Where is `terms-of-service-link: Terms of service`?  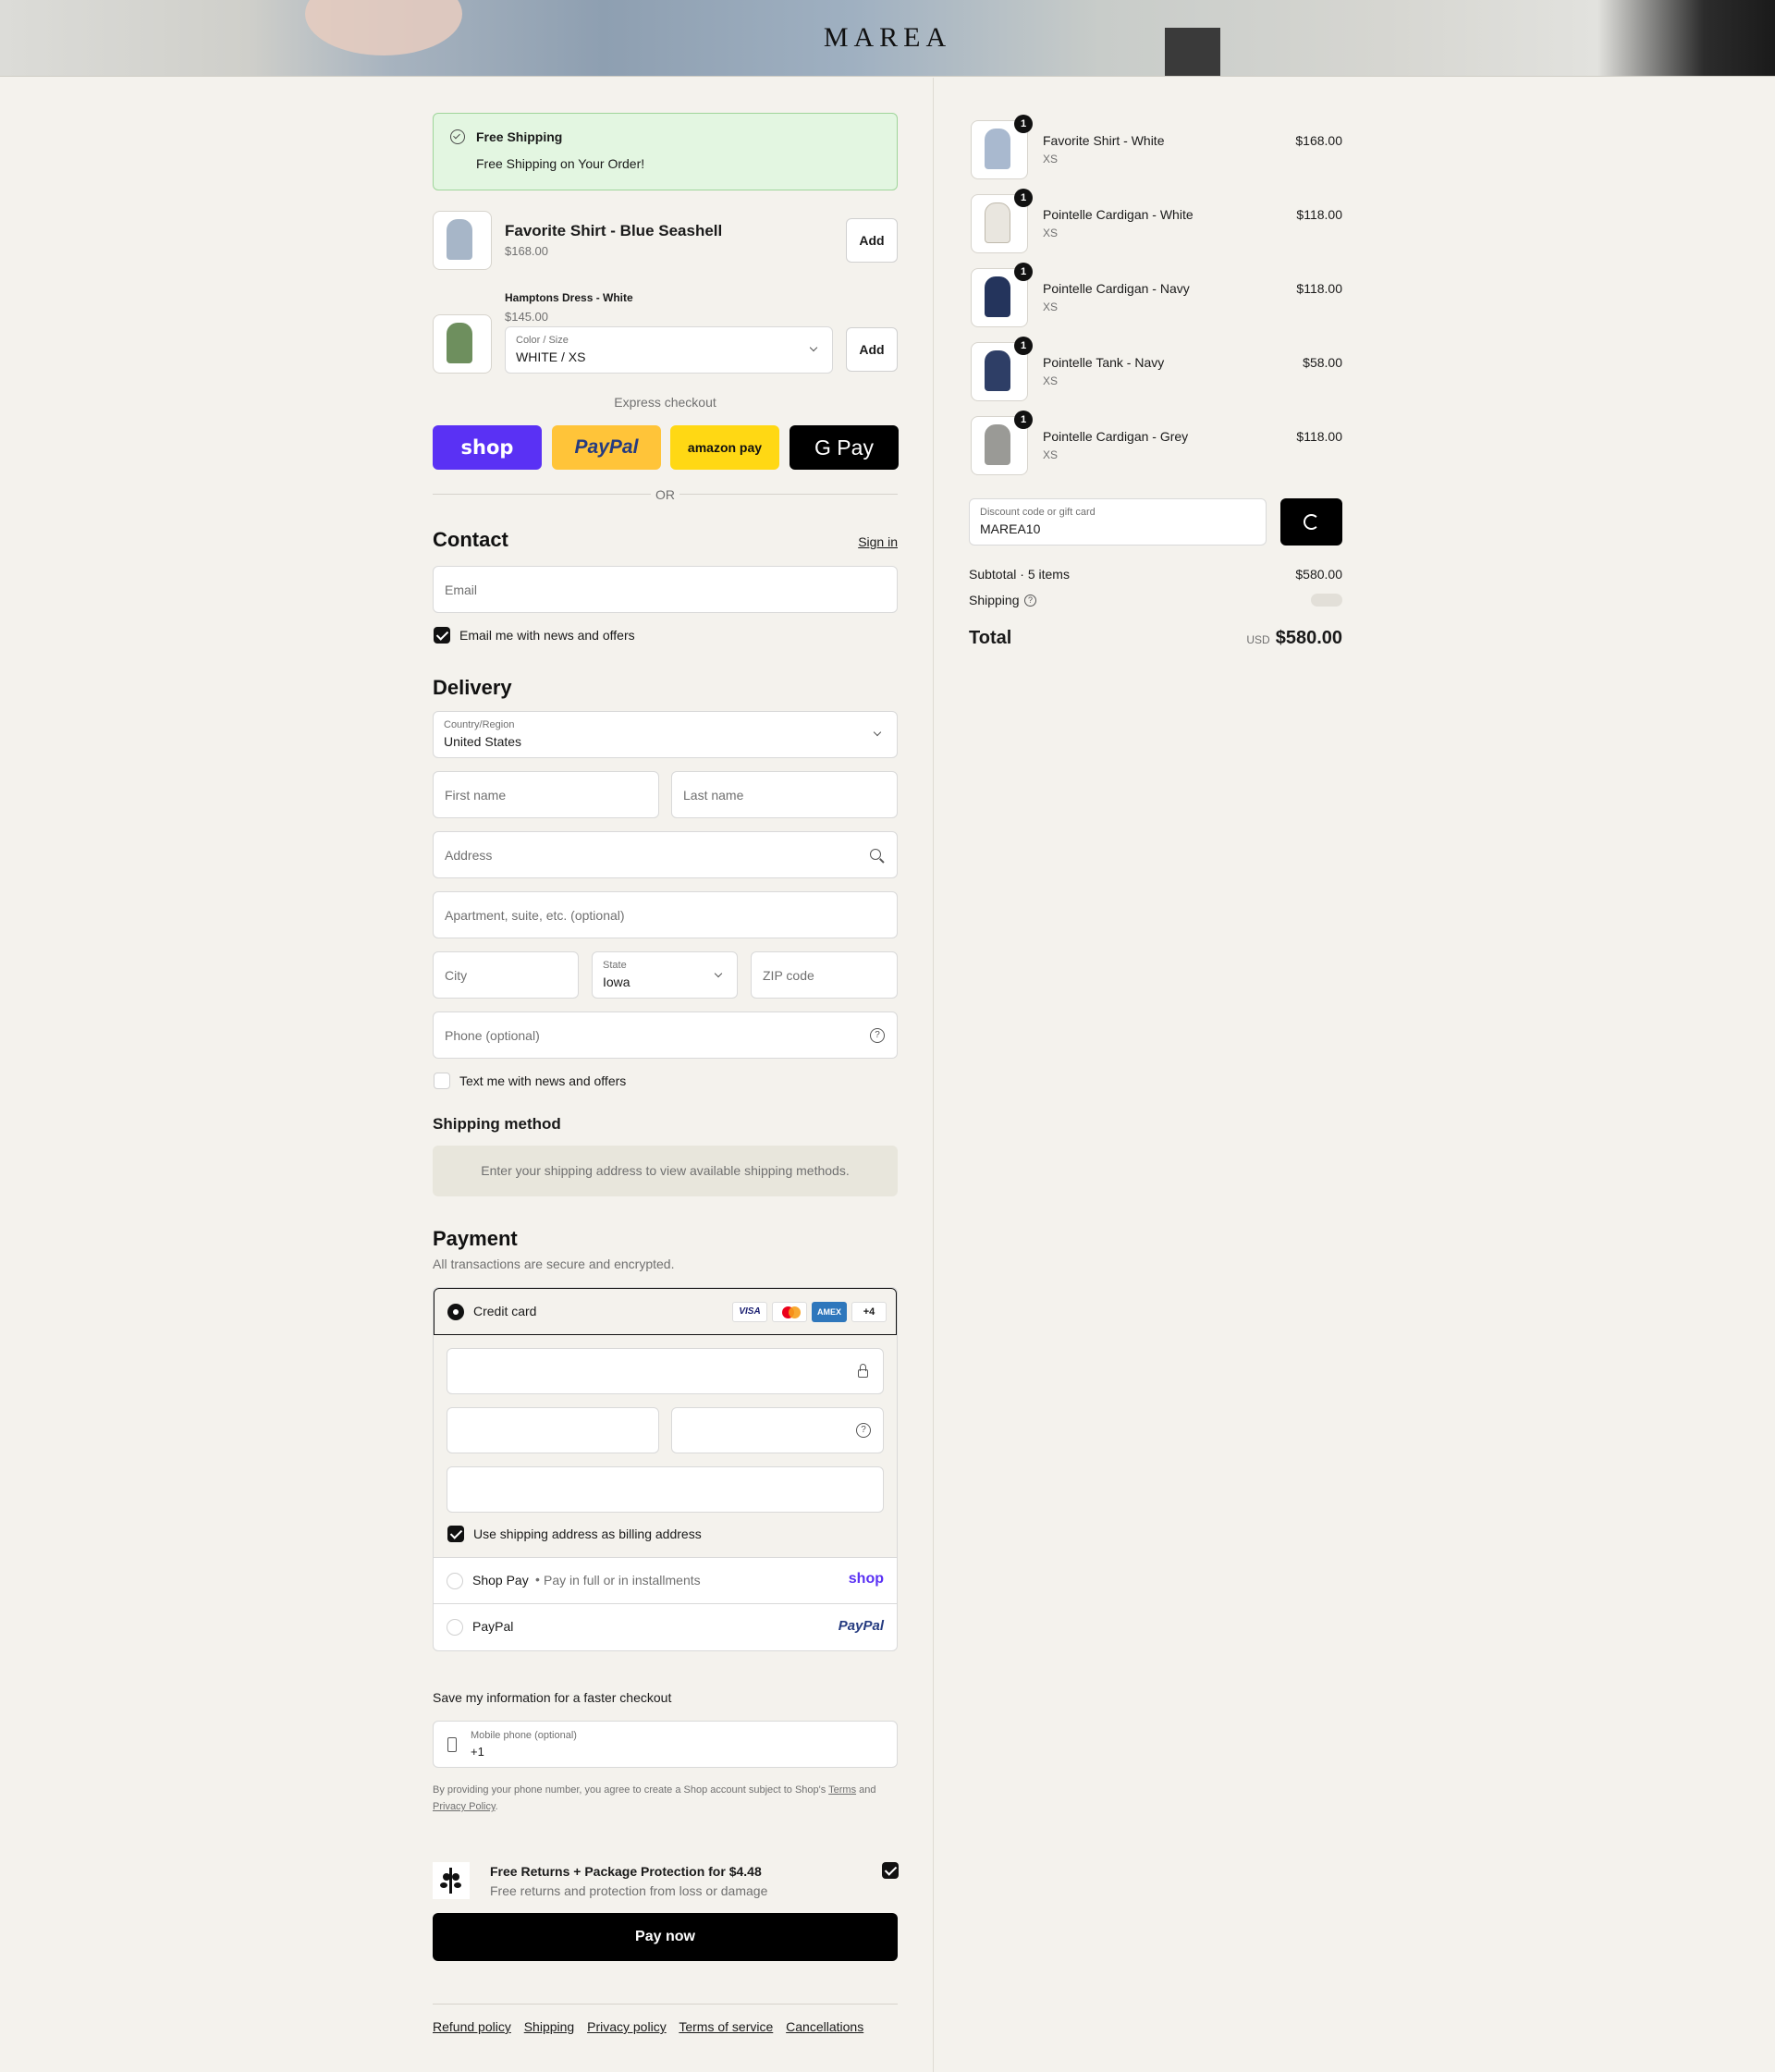
terms-of-service-link: Terms of service is located at coordinates (726, 2026).